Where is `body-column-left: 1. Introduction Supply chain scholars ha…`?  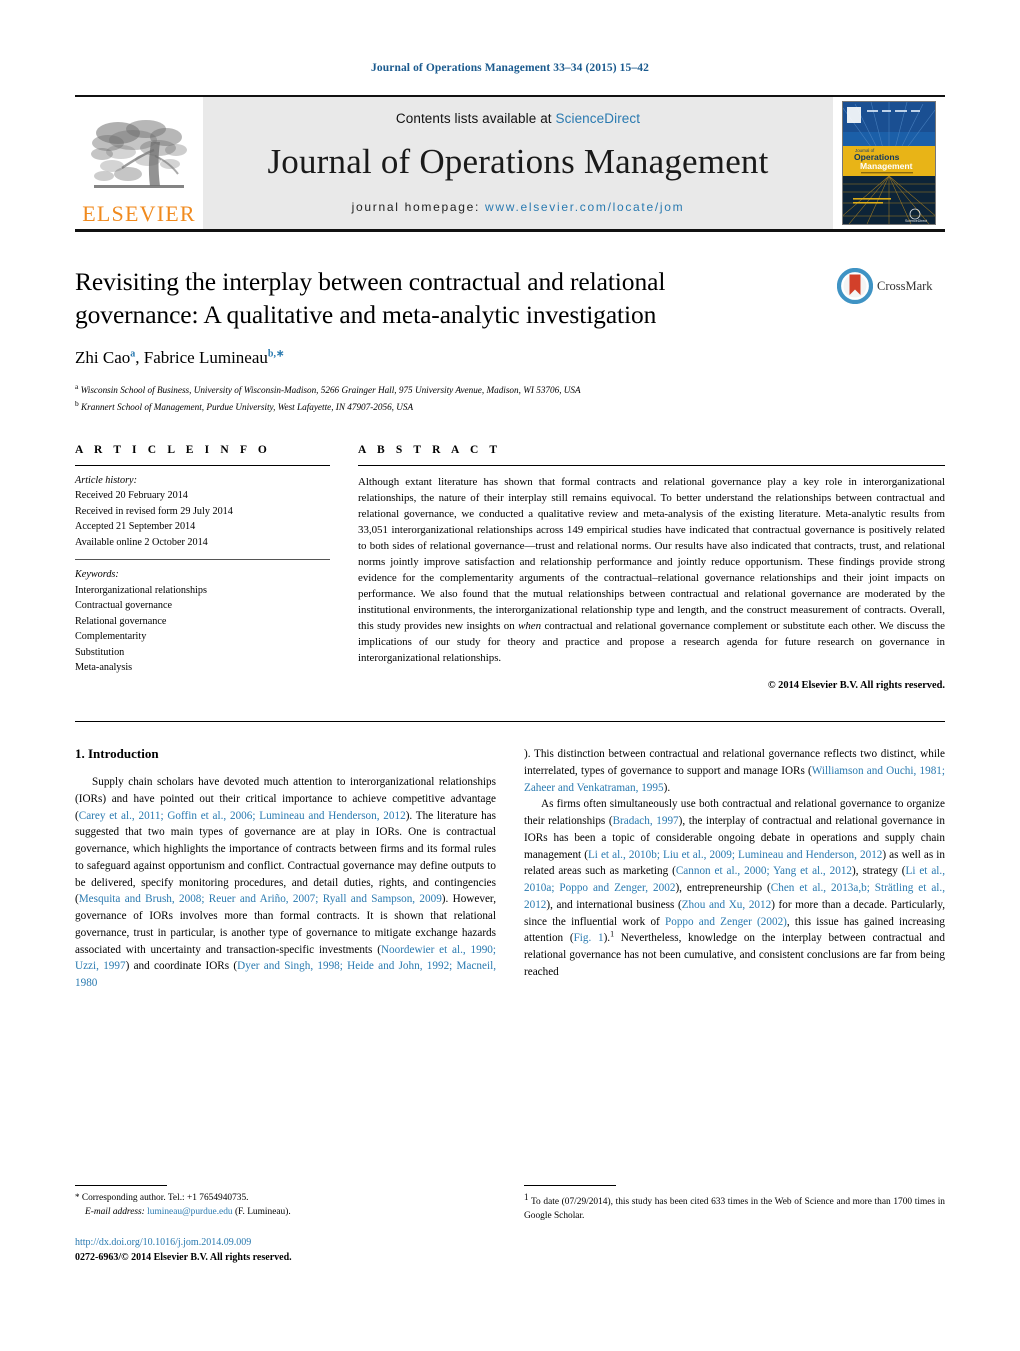
body-column-left: 1. Introduction Supply chain scholars ha… is located at coordinates (285, 869).